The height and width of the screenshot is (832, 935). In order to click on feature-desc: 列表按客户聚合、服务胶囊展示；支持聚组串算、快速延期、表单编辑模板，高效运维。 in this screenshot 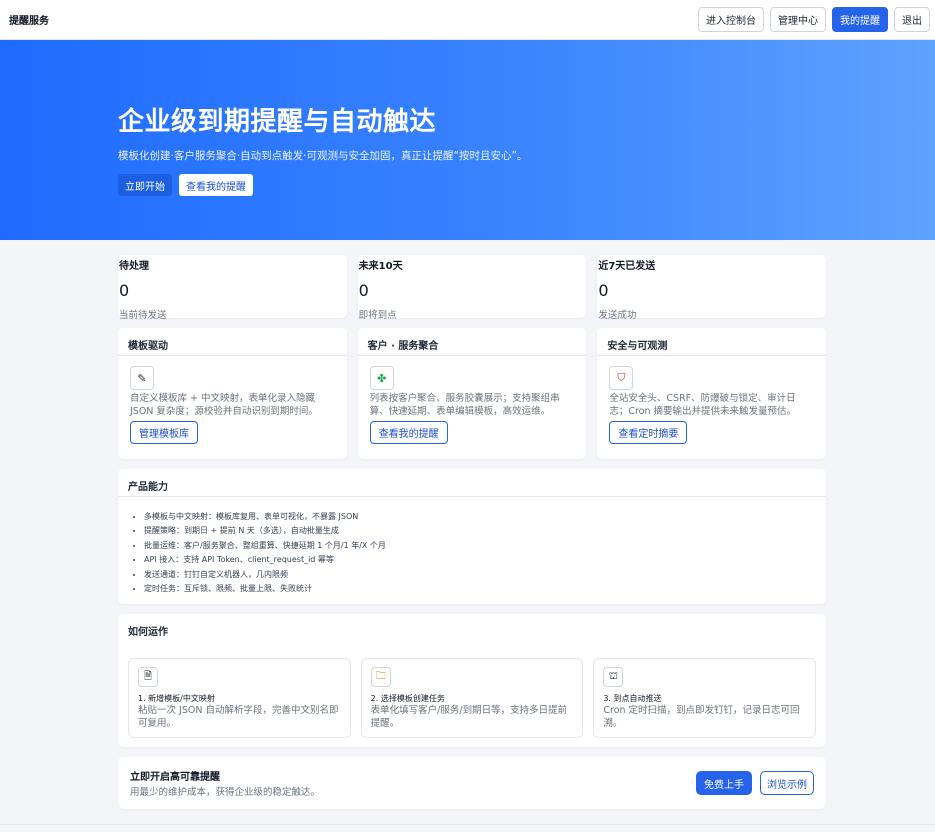, I will do `click(464, 405)`.